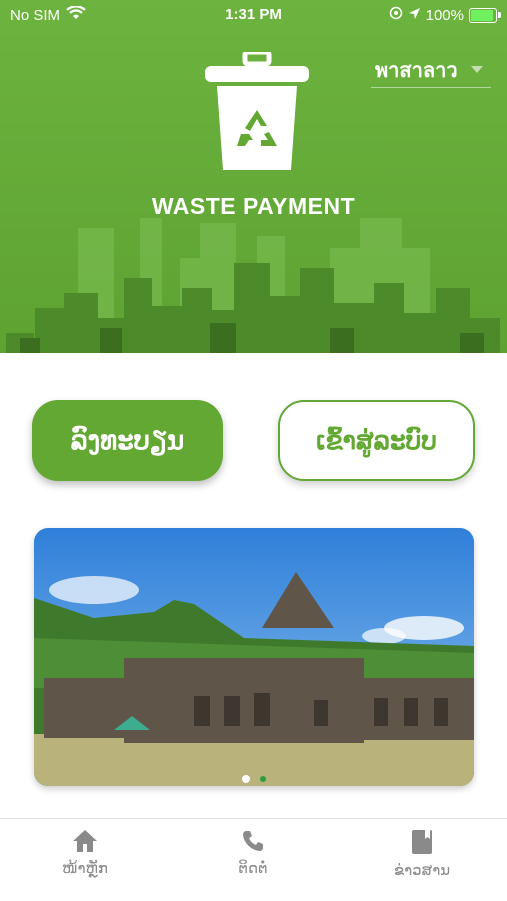 This screenshot has height=901, width=507. What do you see at coordinates (253, 442) in the screenshot?
I see `action-buttons: ລົງທະບຽນ ເຂົ້າສູ່ລະບົບ` at bounding box center [253, 442].